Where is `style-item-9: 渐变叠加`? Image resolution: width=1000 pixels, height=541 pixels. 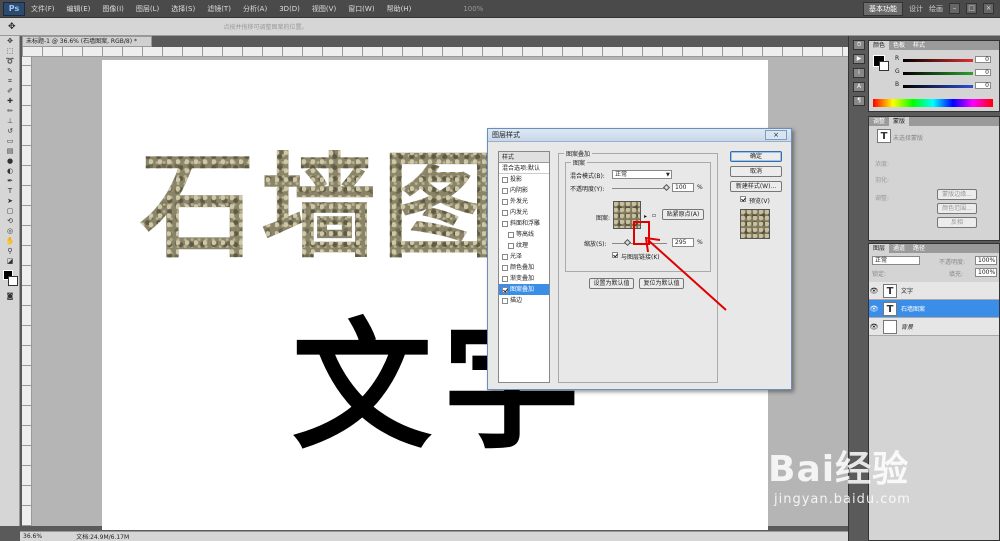 style-item-9: 渐变叠加 is located at coordinates (524, 278).